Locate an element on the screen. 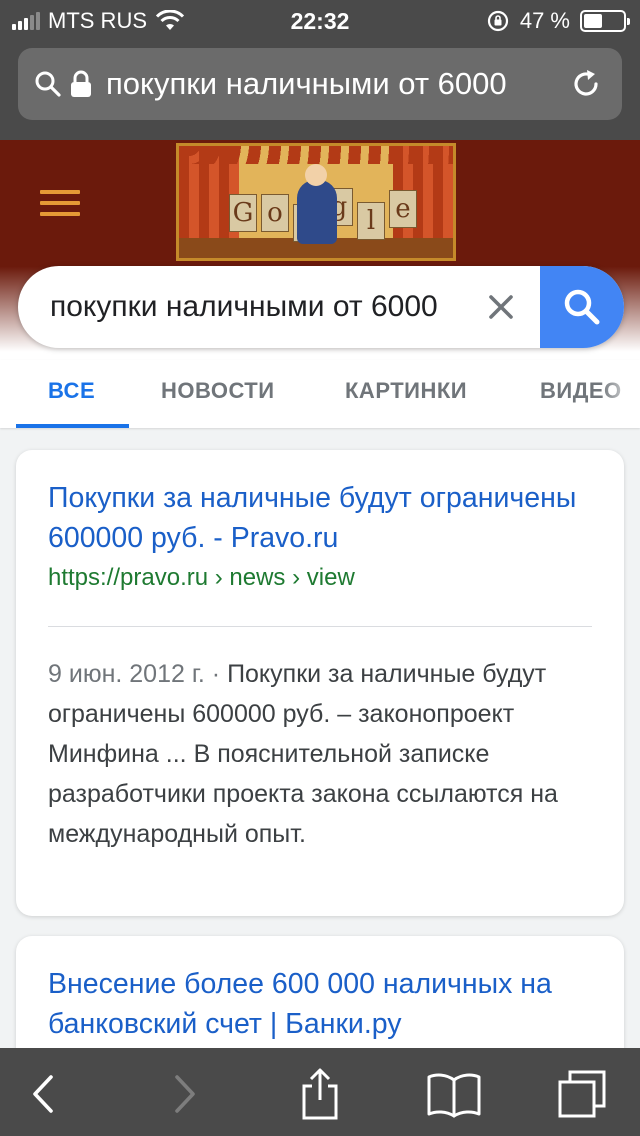 This screenshot has height=1136, width=640. hamburger-icon is located at coordinates (60, 203).